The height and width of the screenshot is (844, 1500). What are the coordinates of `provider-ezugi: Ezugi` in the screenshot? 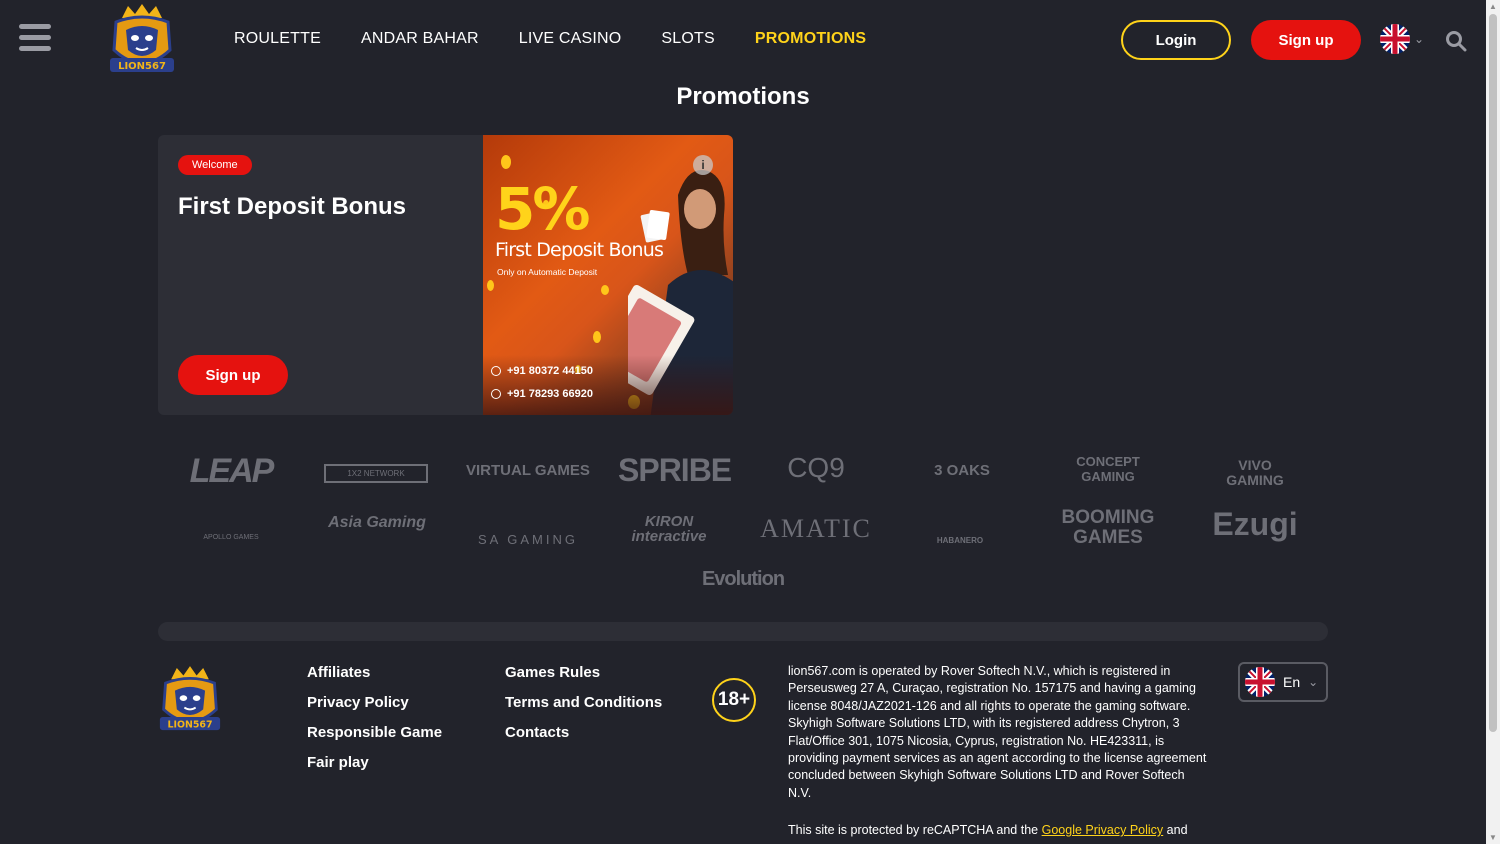 It's located at (1255, 524).